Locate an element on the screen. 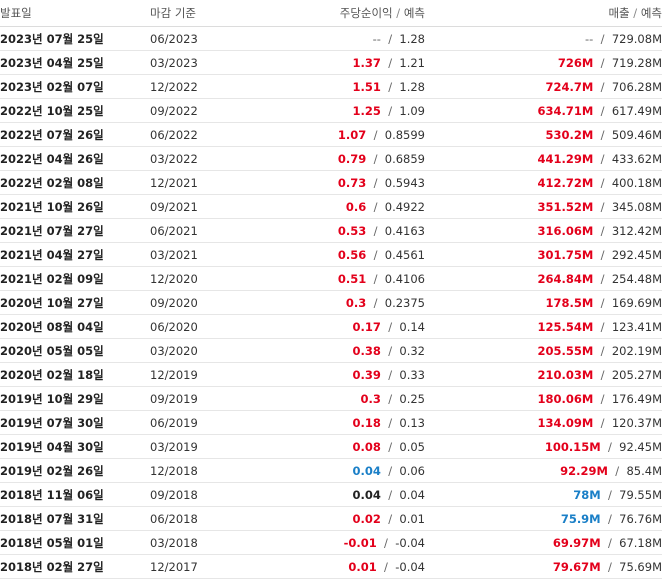 The height and width of the screenshot is (579, 662). revenue-cell: 134.09M / 120.37M is located at coordinates (599, 422).